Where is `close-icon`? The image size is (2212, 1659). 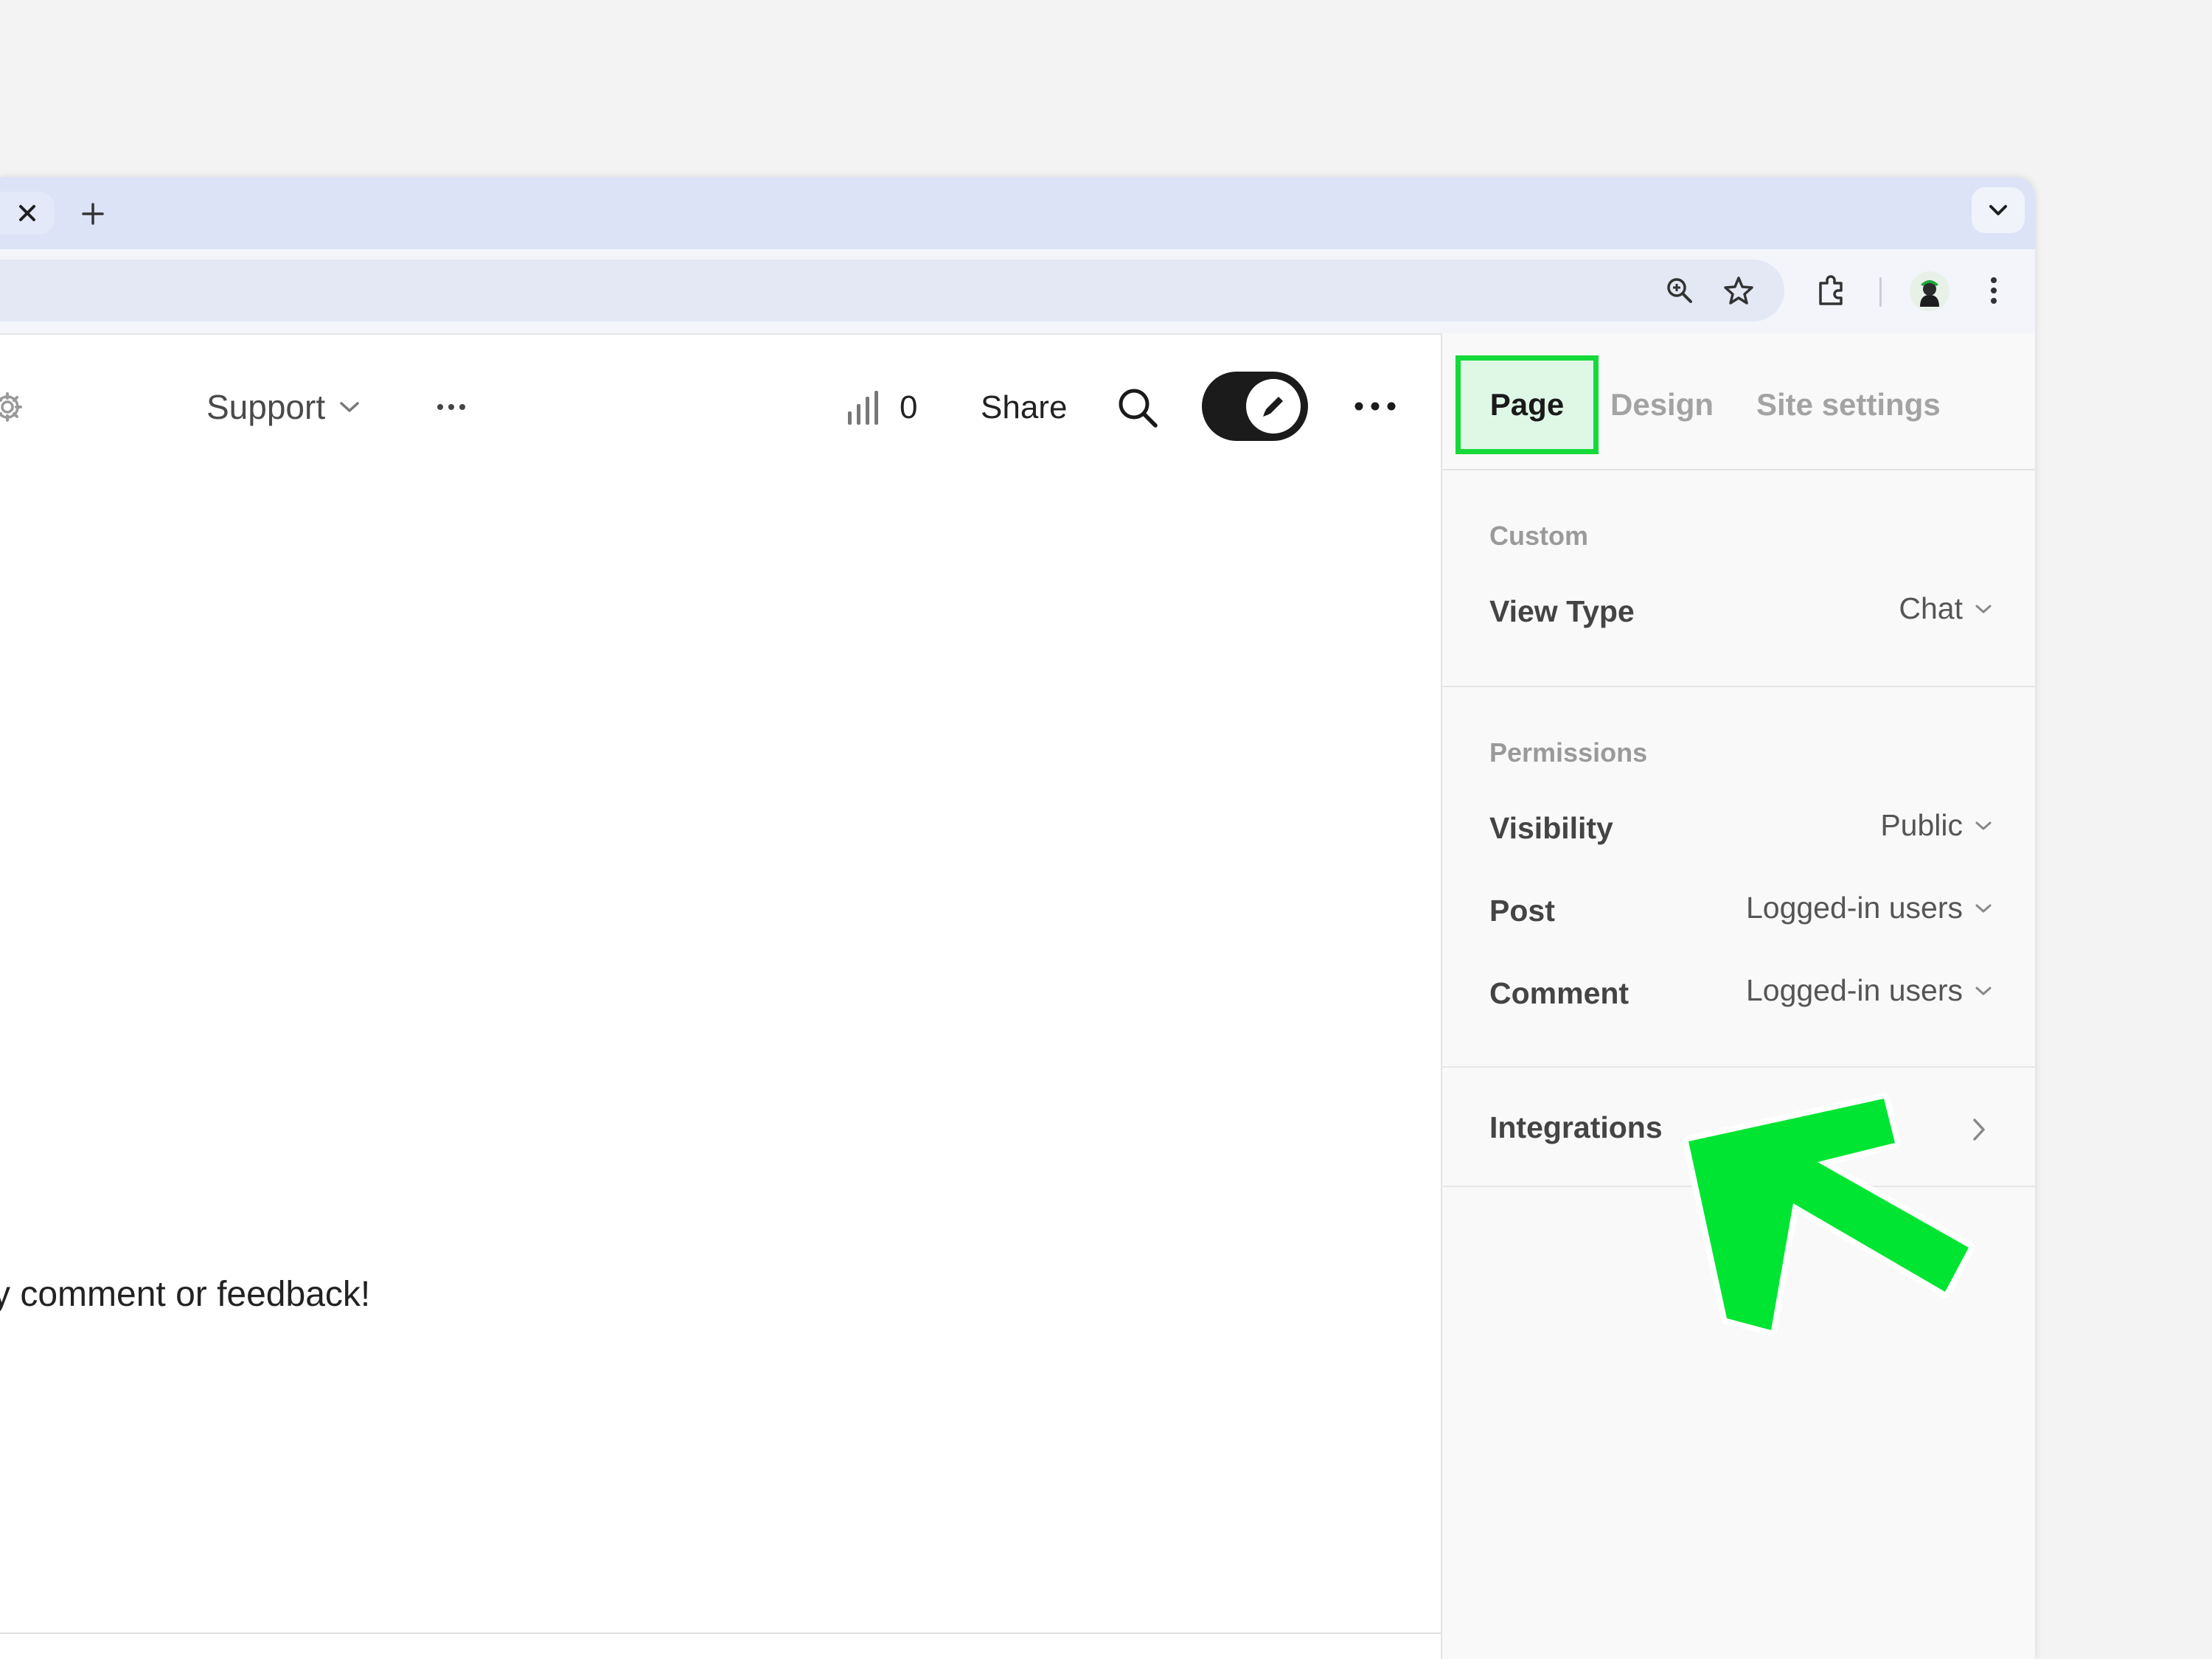 close-icon is located at coordinates (27, 213).